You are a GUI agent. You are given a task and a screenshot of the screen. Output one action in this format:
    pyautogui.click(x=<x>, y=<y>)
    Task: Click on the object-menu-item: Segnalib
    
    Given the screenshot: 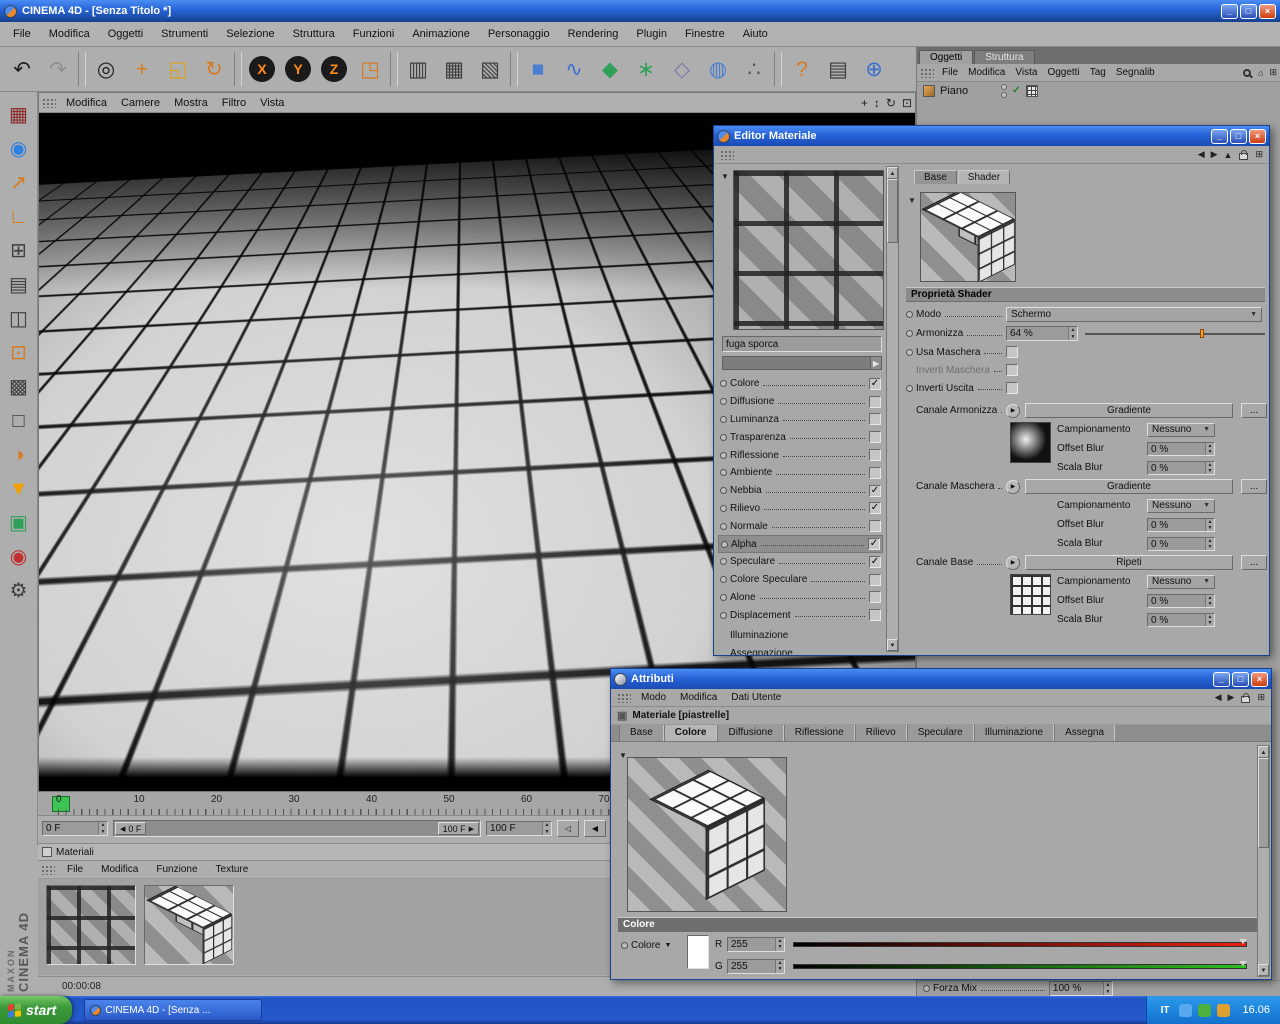 What is the action you would take?
    pyautogui.click(x=1135, y=72)
    